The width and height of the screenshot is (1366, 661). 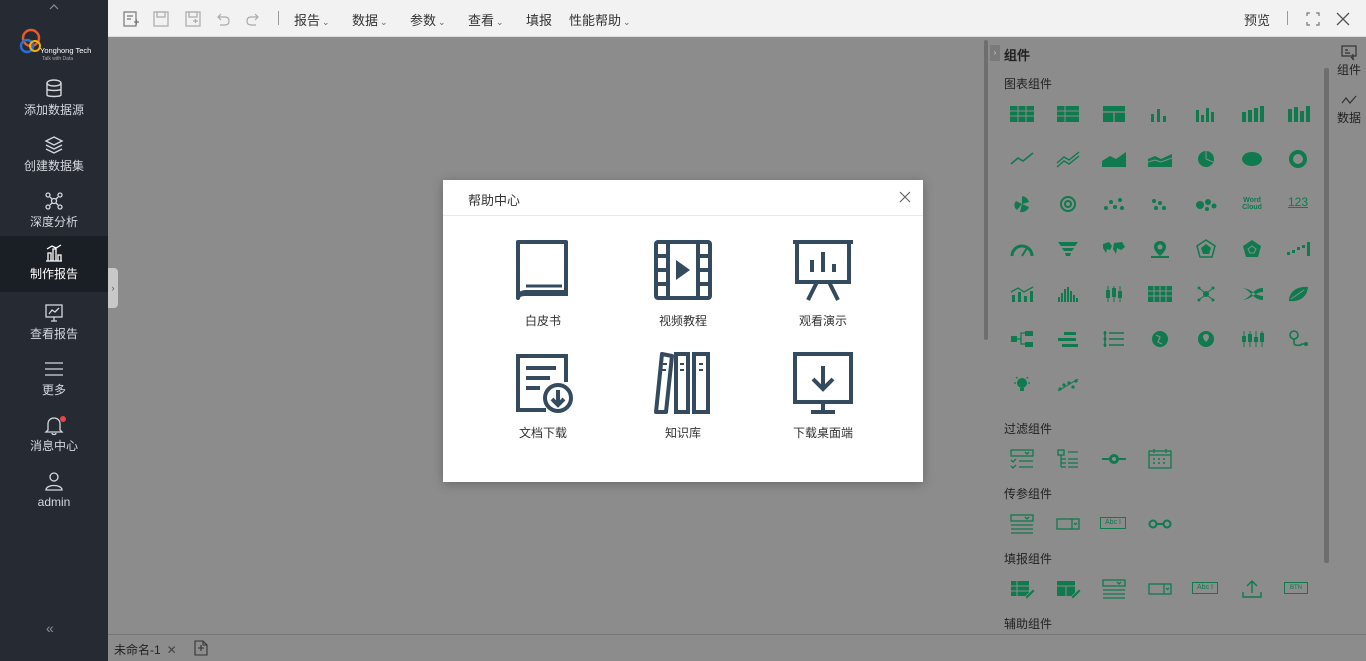 I want to click on gantt-icon, so click(x=1068, y=339).